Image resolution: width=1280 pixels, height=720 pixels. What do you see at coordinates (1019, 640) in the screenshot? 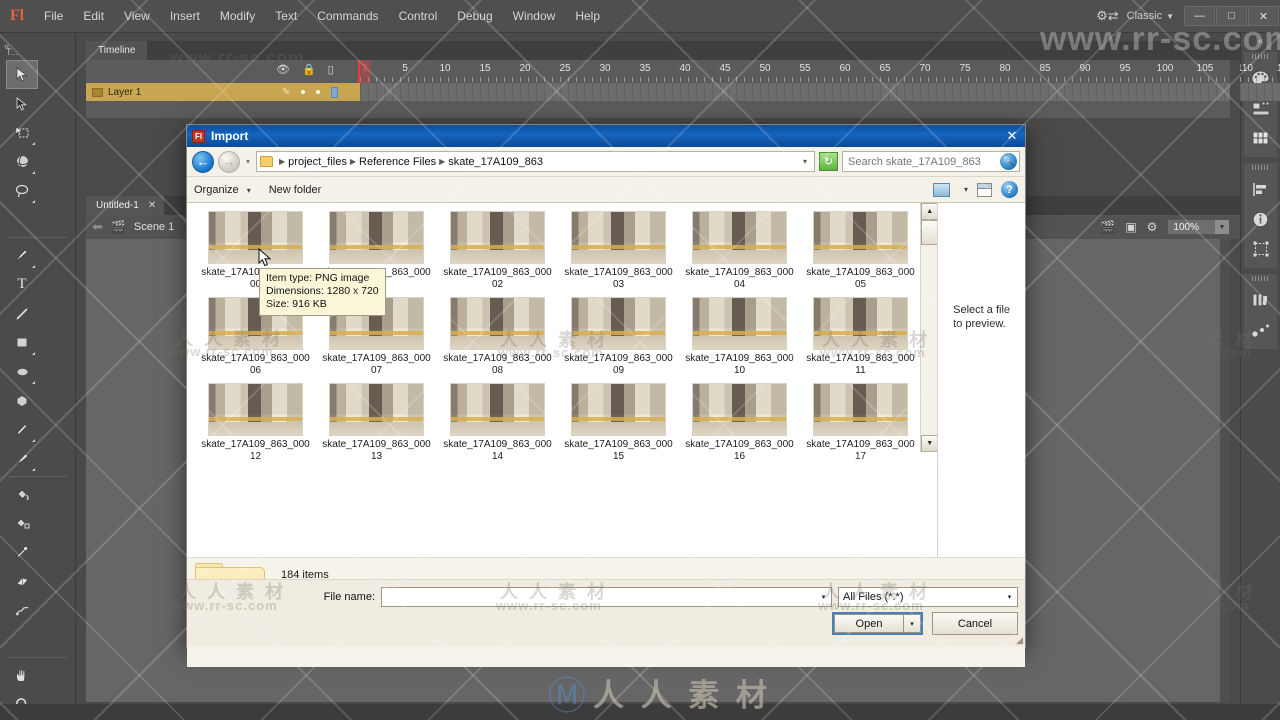
I see `resize-grip-icon: ◢` at bounding box center [1019, 640].